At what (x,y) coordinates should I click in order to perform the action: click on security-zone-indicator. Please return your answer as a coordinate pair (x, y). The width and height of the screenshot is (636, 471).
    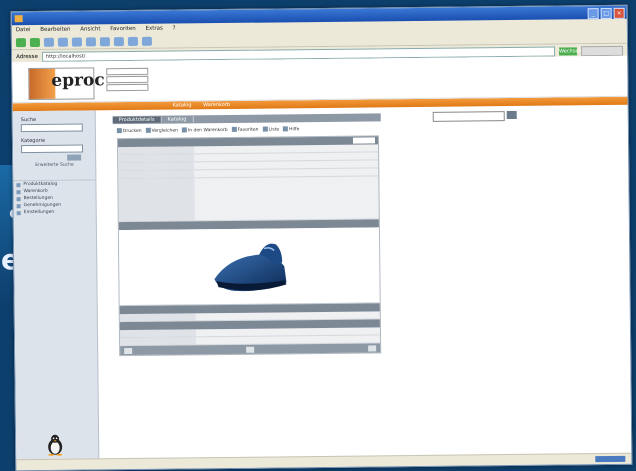
    Looking at the image, I should click on (610, 459).